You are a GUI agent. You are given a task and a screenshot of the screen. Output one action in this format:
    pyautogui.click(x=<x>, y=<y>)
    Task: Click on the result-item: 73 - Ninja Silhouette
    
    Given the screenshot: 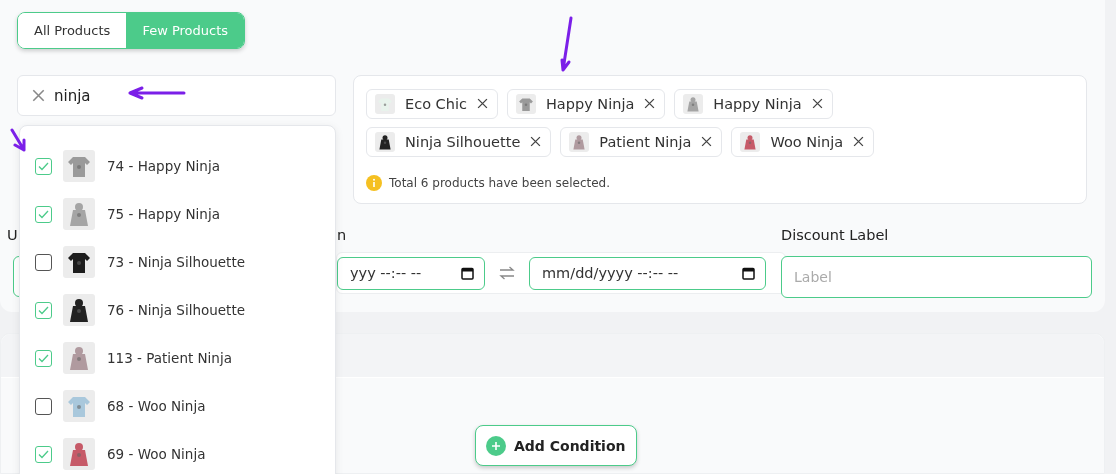 What is the action you would take?
    pyautogui.click(x=185, y=262)
    